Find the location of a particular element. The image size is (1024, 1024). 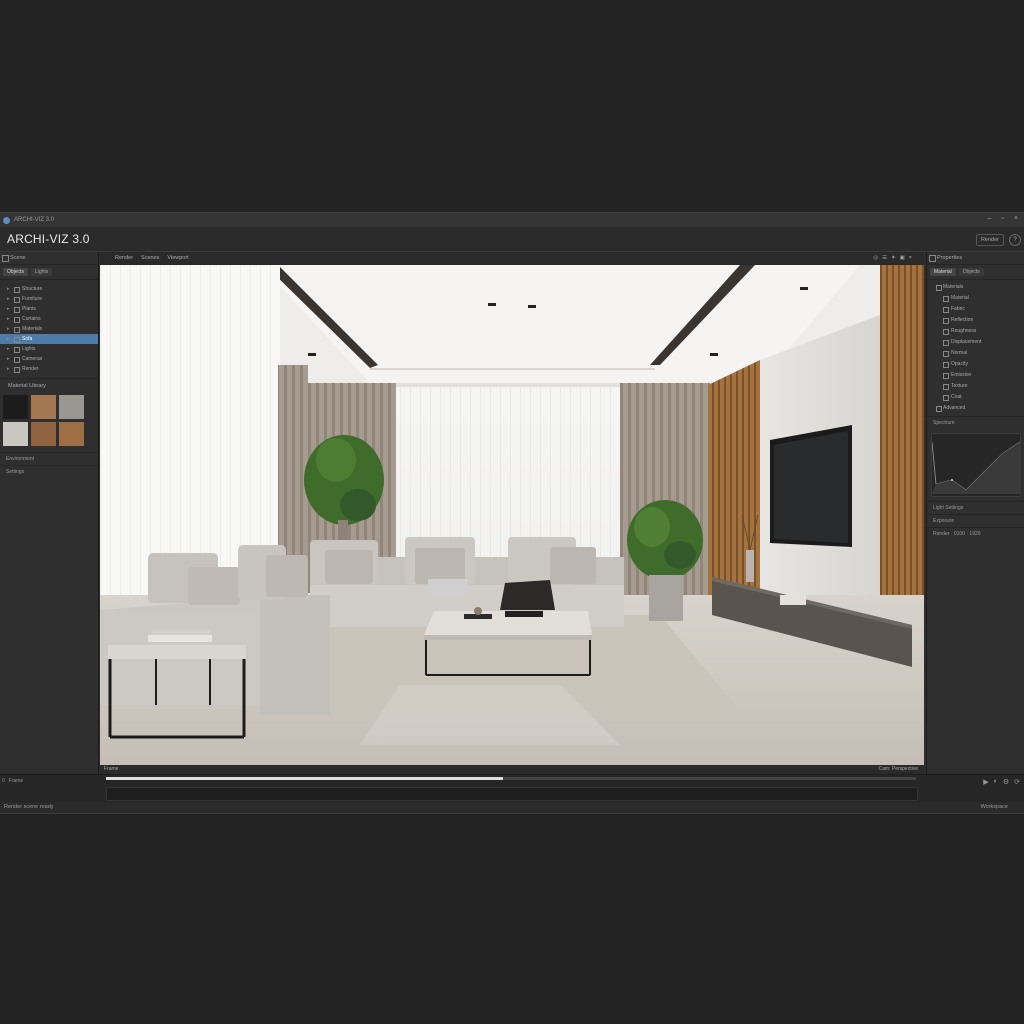

camera-label: Cam: Perspective is located at coordinates (898, 769).